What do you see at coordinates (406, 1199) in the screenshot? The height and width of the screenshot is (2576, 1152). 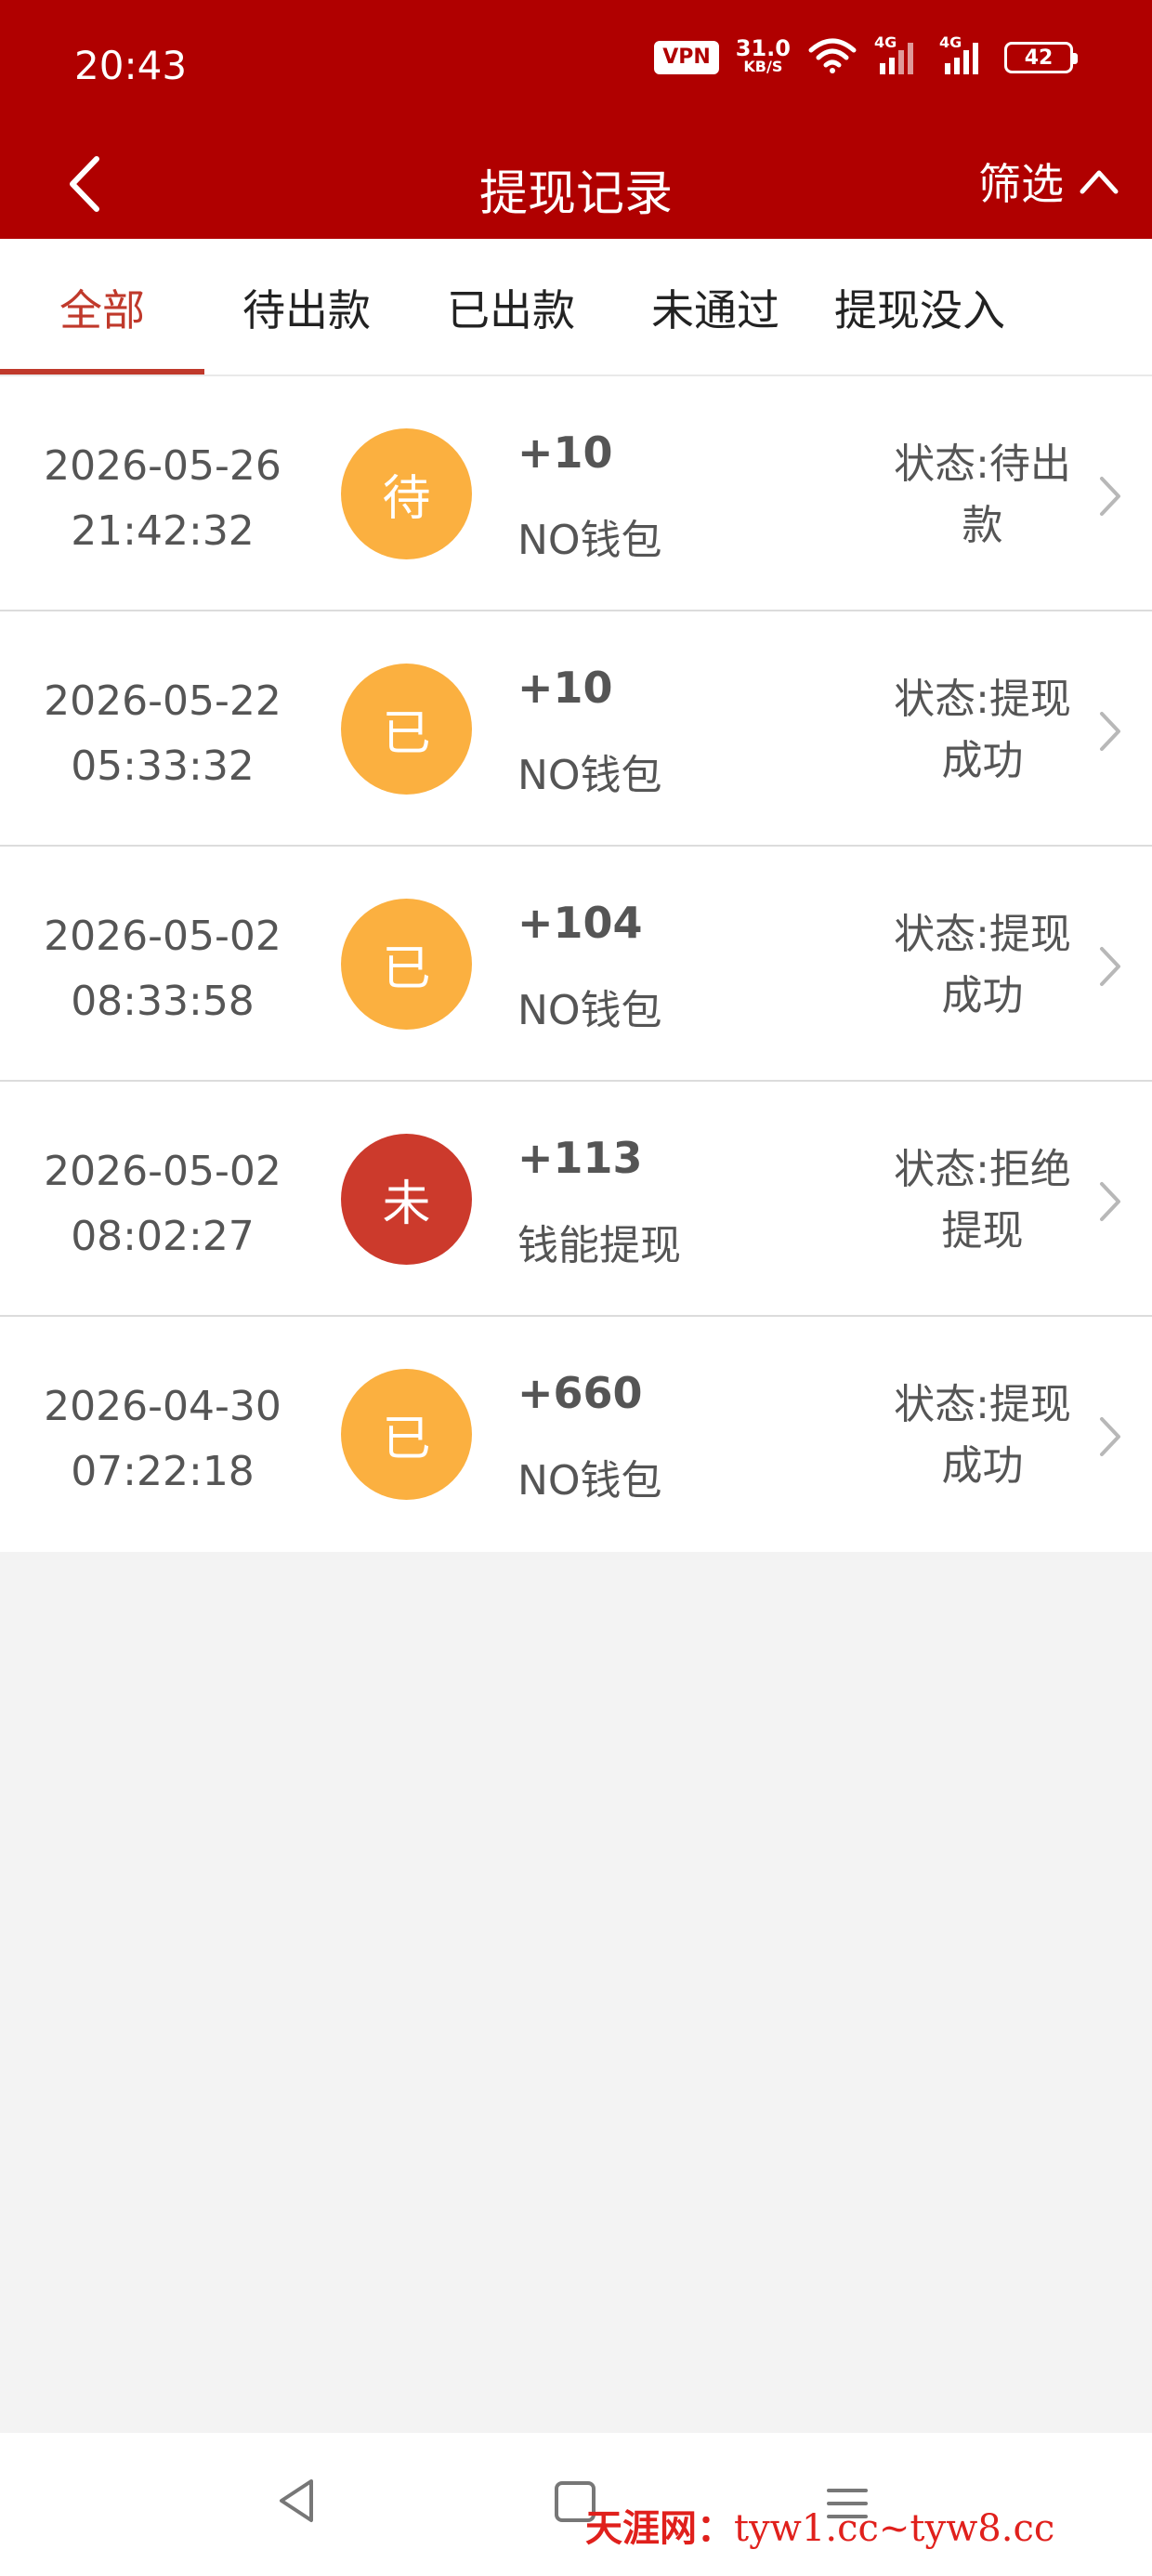 I see `status-badge: 未` at bounding box center [406, 1199].